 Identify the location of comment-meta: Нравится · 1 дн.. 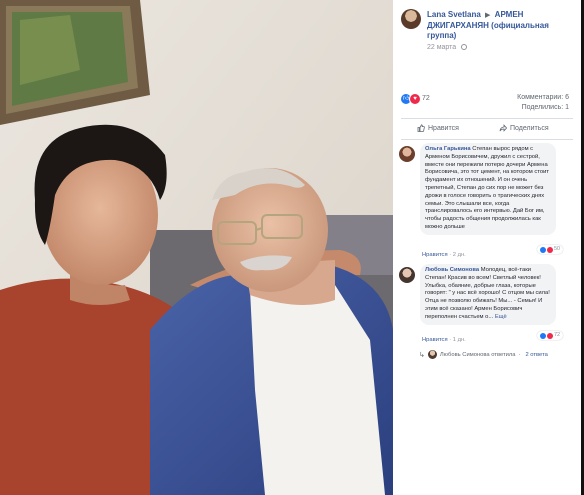
(444, 340).